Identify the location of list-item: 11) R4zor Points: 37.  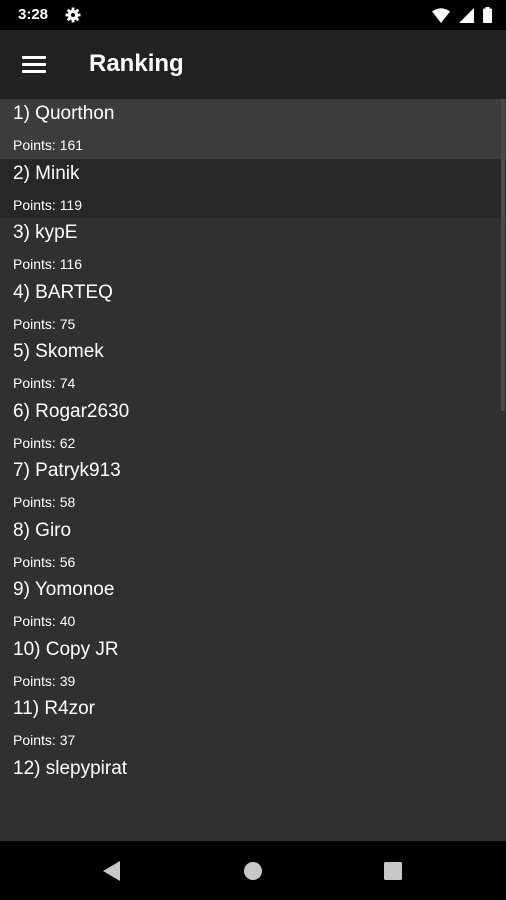
(253, 724).